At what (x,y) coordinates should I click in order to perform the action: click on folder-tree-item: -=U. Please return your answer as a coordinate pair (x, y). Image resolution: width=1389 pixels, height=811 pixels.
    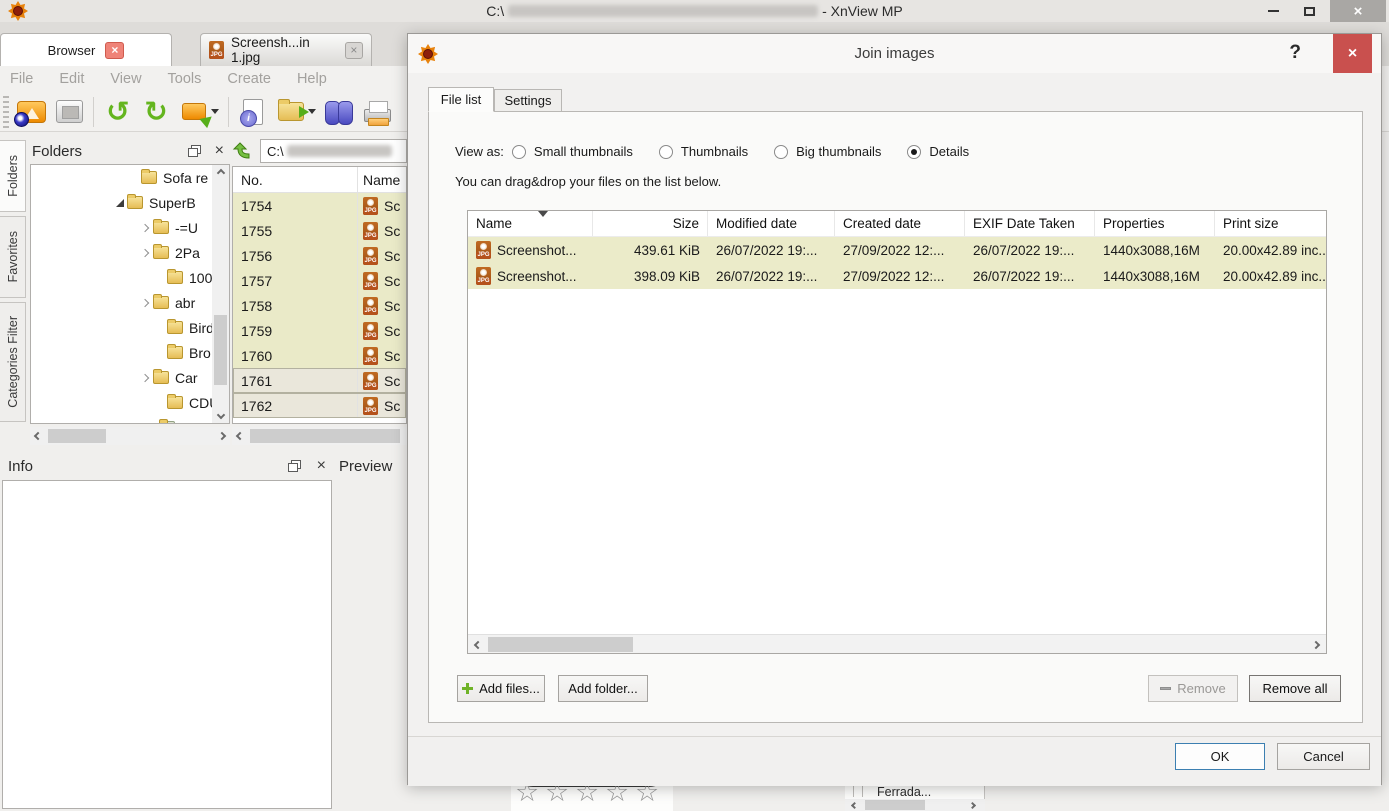
    Looking at the image, I should click on (130, 227).